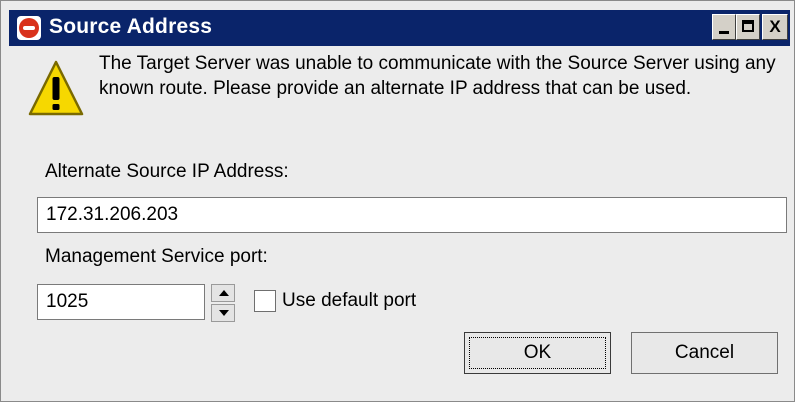 The height and width of the screenshot is (404, 797). Describe the element at coordinates (56, 88) in the screenshot. I see `warning-icon` at that location.